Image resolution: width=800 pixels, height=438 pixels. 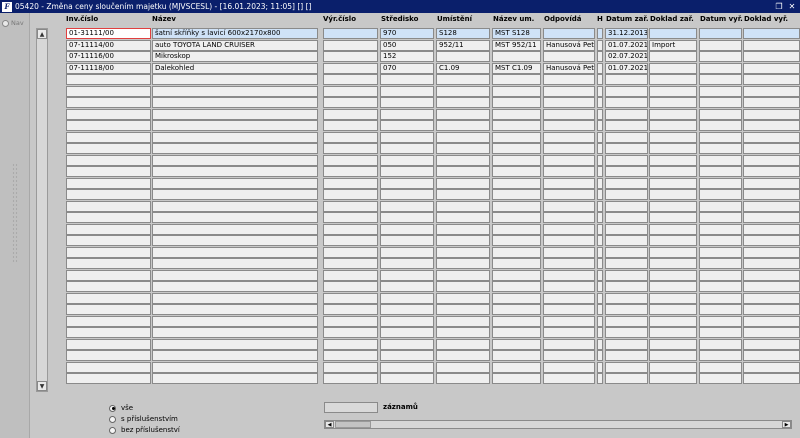 What do you see at coordinates (235, 45) in the screenshot?
I see `cell-nazev: auto TOYOTA LAND CRUISER` at bounding box center [235, 45].